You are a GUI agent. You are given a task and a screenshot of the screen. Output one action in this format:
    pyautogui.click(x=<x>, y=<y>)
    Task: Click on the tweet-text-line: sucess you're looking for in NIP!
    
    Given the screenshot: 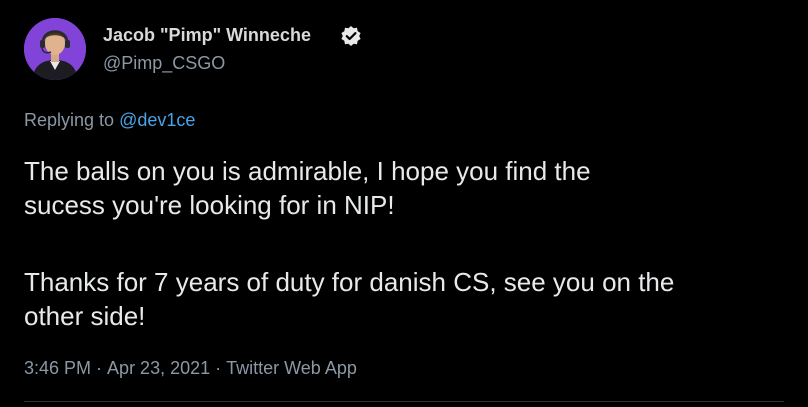 What is the action you would take?
    pyautogui.click(x=209, y=205)
    